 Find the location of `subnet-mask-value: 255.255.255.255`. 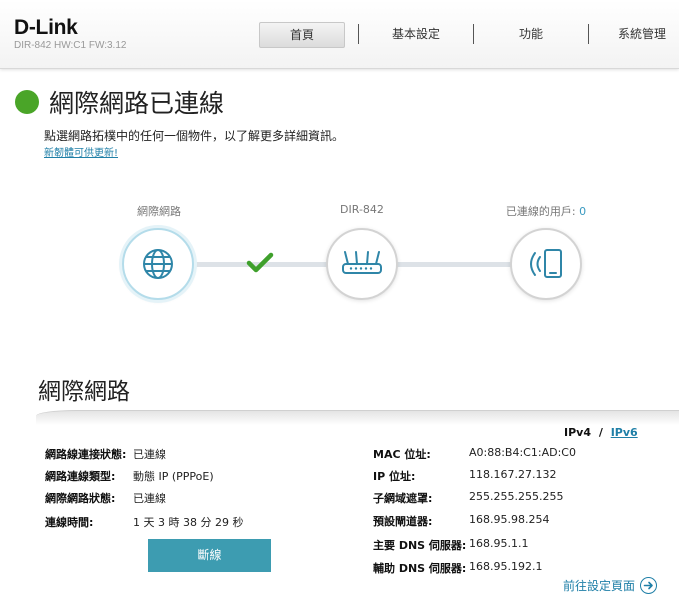

subnet-mask-value: 255.255.255.255 is located at coordinates (516, 496).